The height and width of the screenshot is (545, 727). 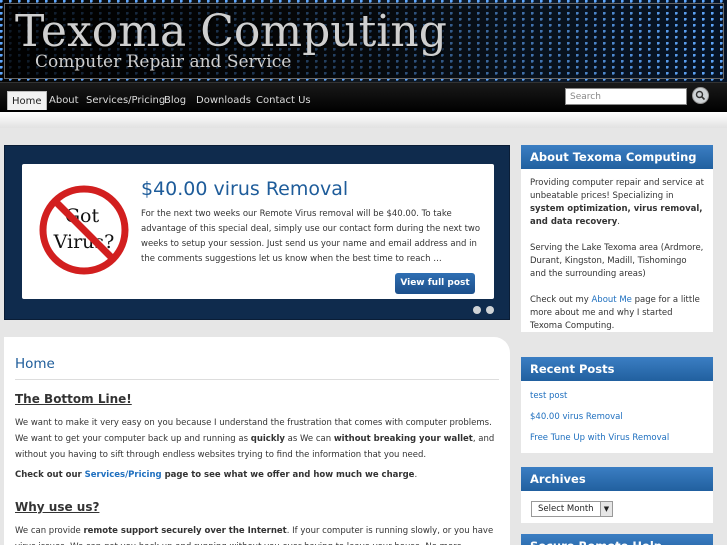 What do you see at coordinates (309, 439) in the screenshot?
I see `text: as We can` at bounding box center [309, 439].